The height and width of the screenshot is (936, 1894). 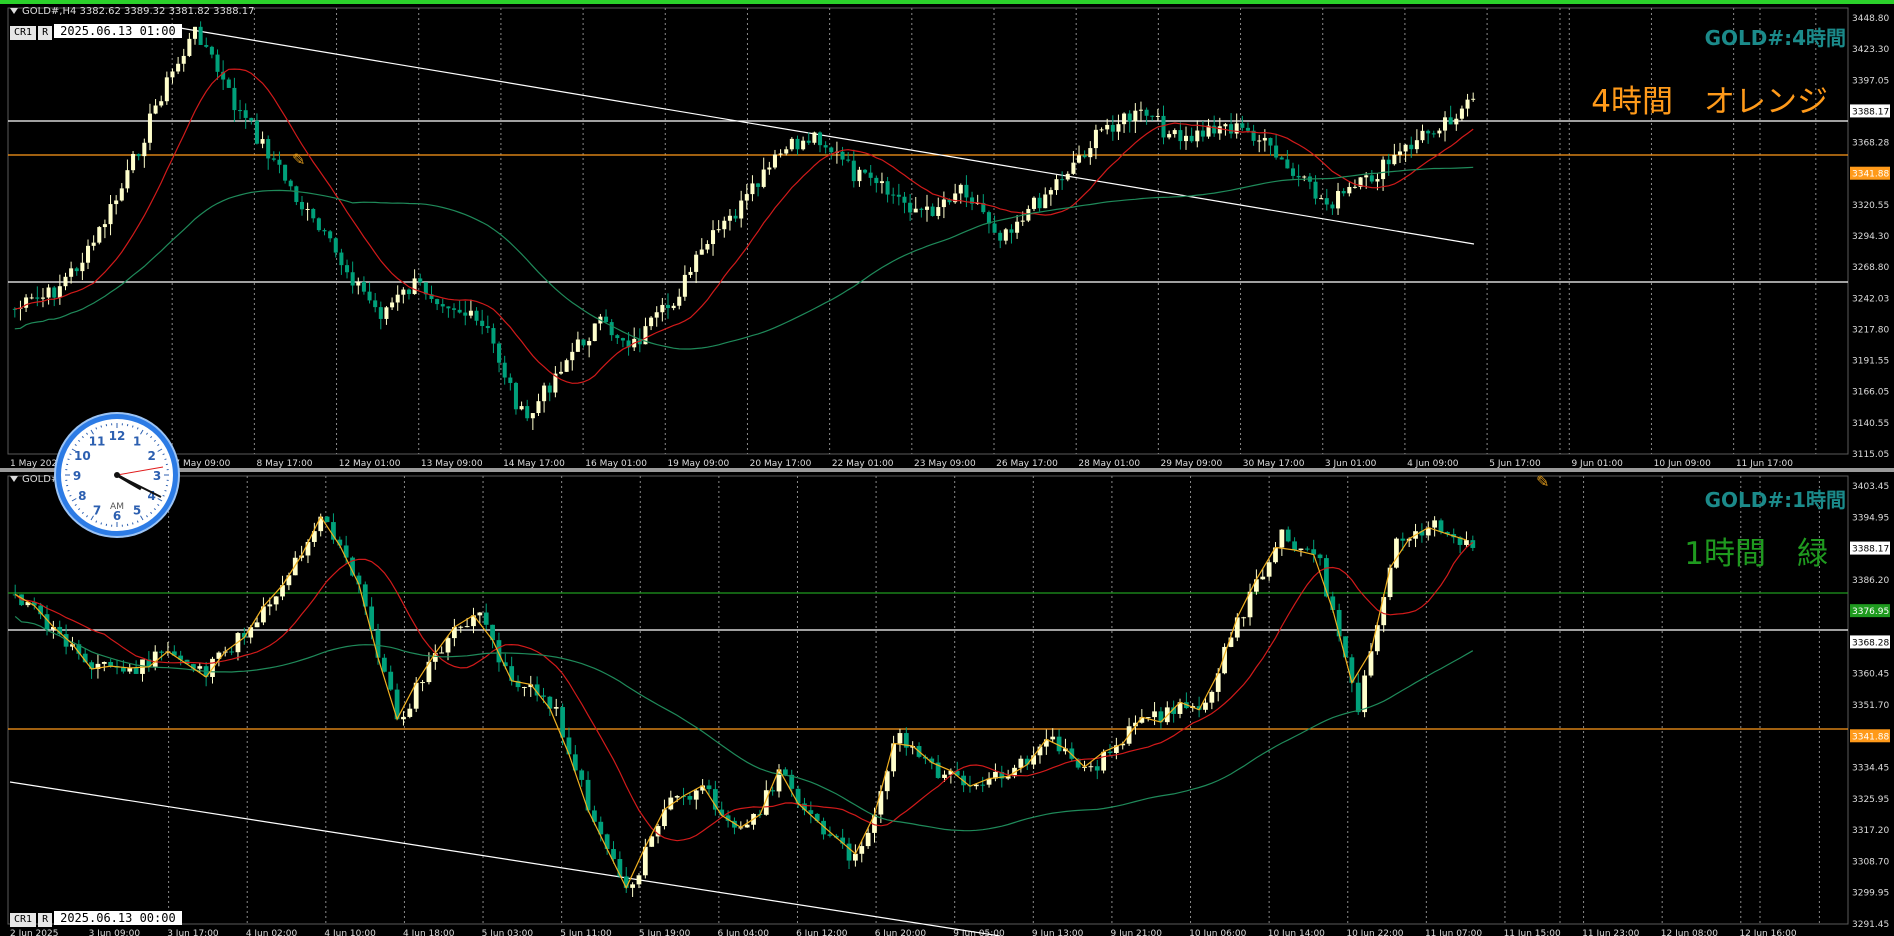 What do you see at coordinates (36, 463) in the screenshot?
I see `top_chart-time-label: 1 May 2025` at bounding box center [36, 463].